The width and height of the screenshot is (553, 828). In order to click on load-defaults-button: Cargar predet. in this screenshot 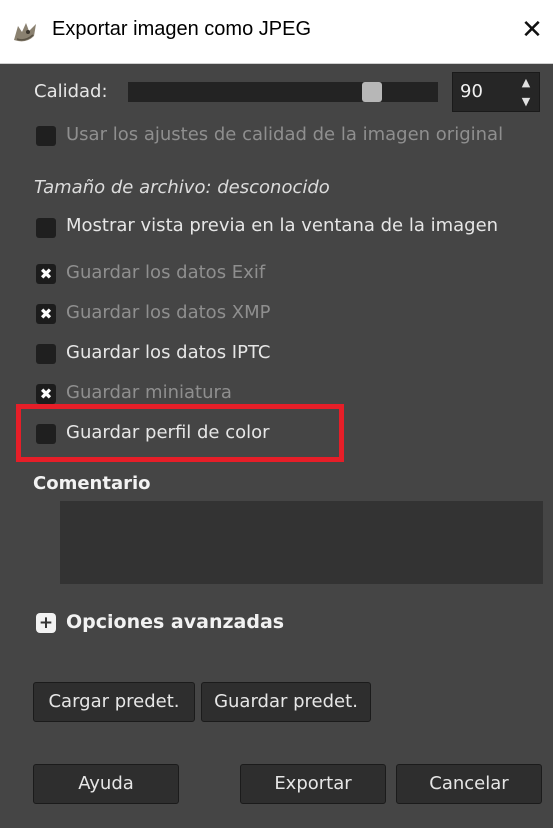, I will do `click(114, 702)`.